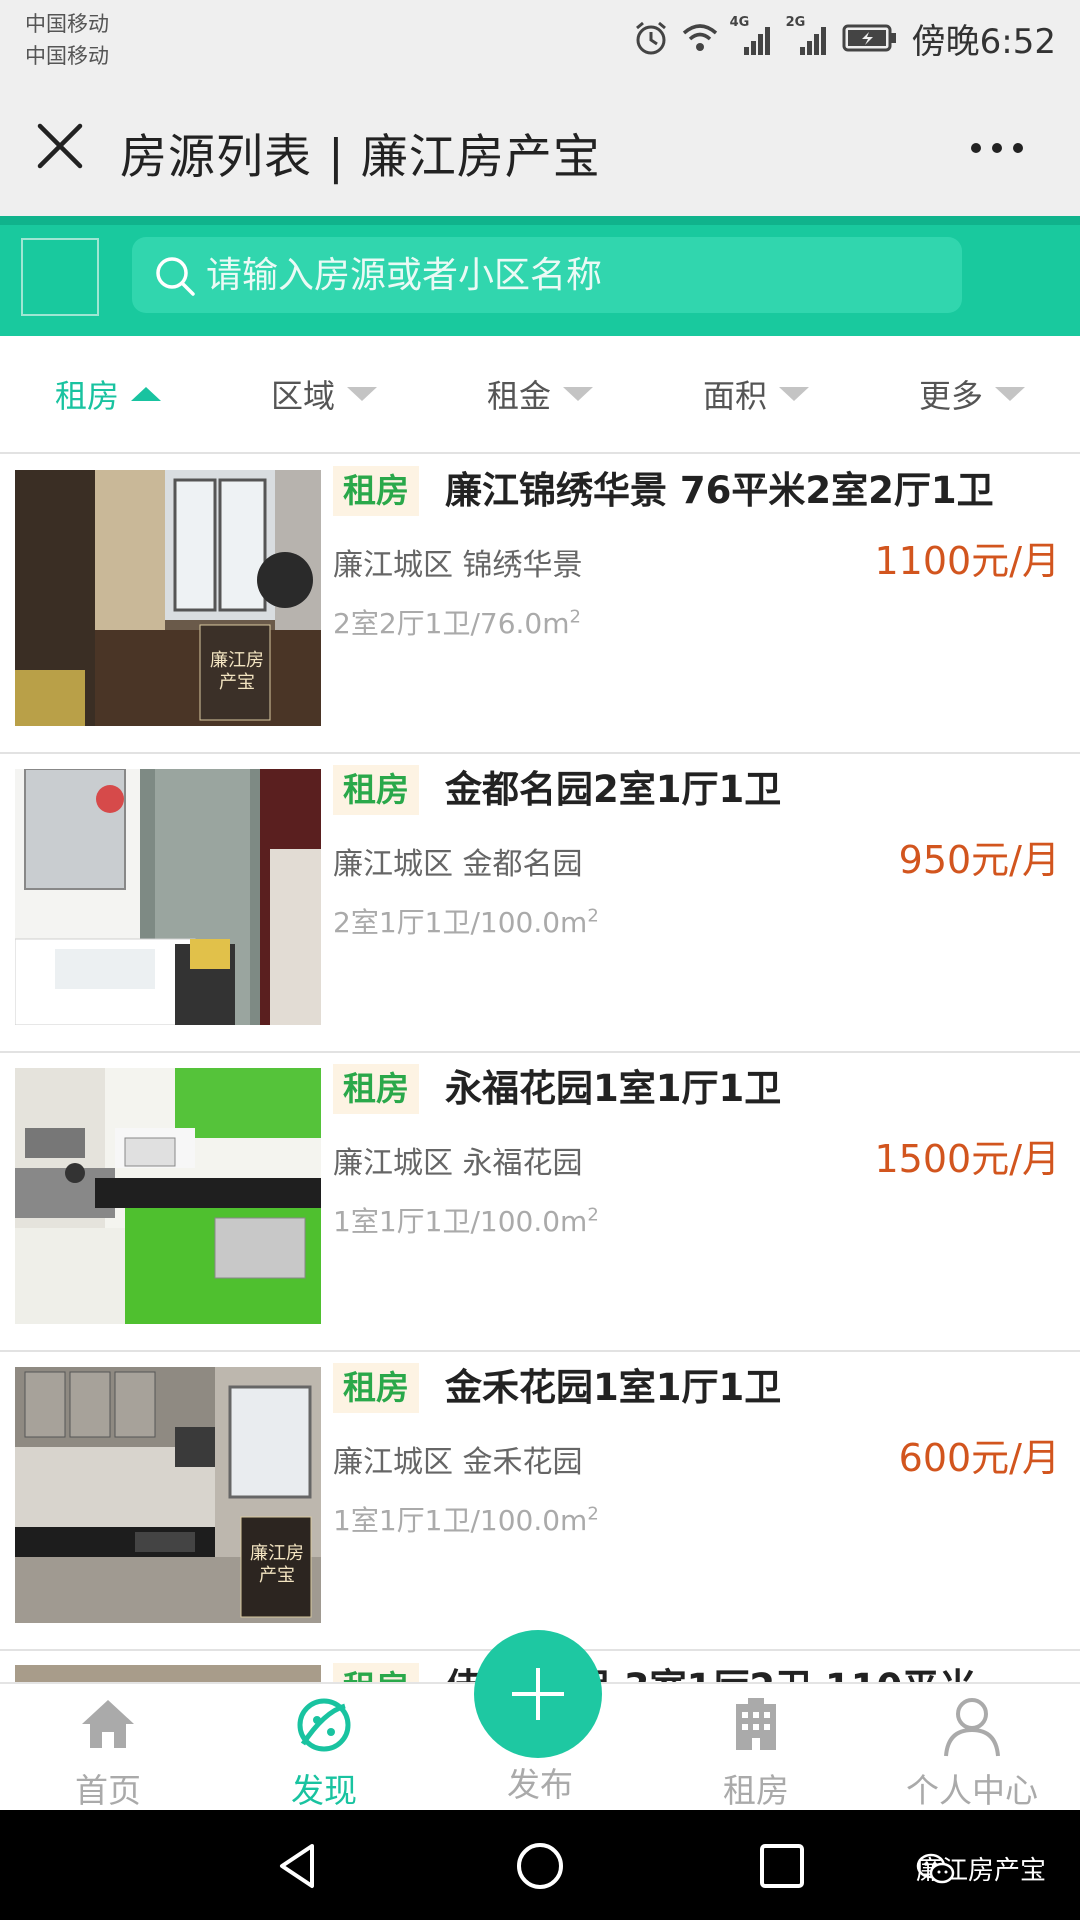 This screenshot has height=1920, width=1080. What do you see at coordinates (451, 623) in the screenshot?
I see `specs-text: 2室2厅1卫/76.0m` at bounding box center [451, 623].